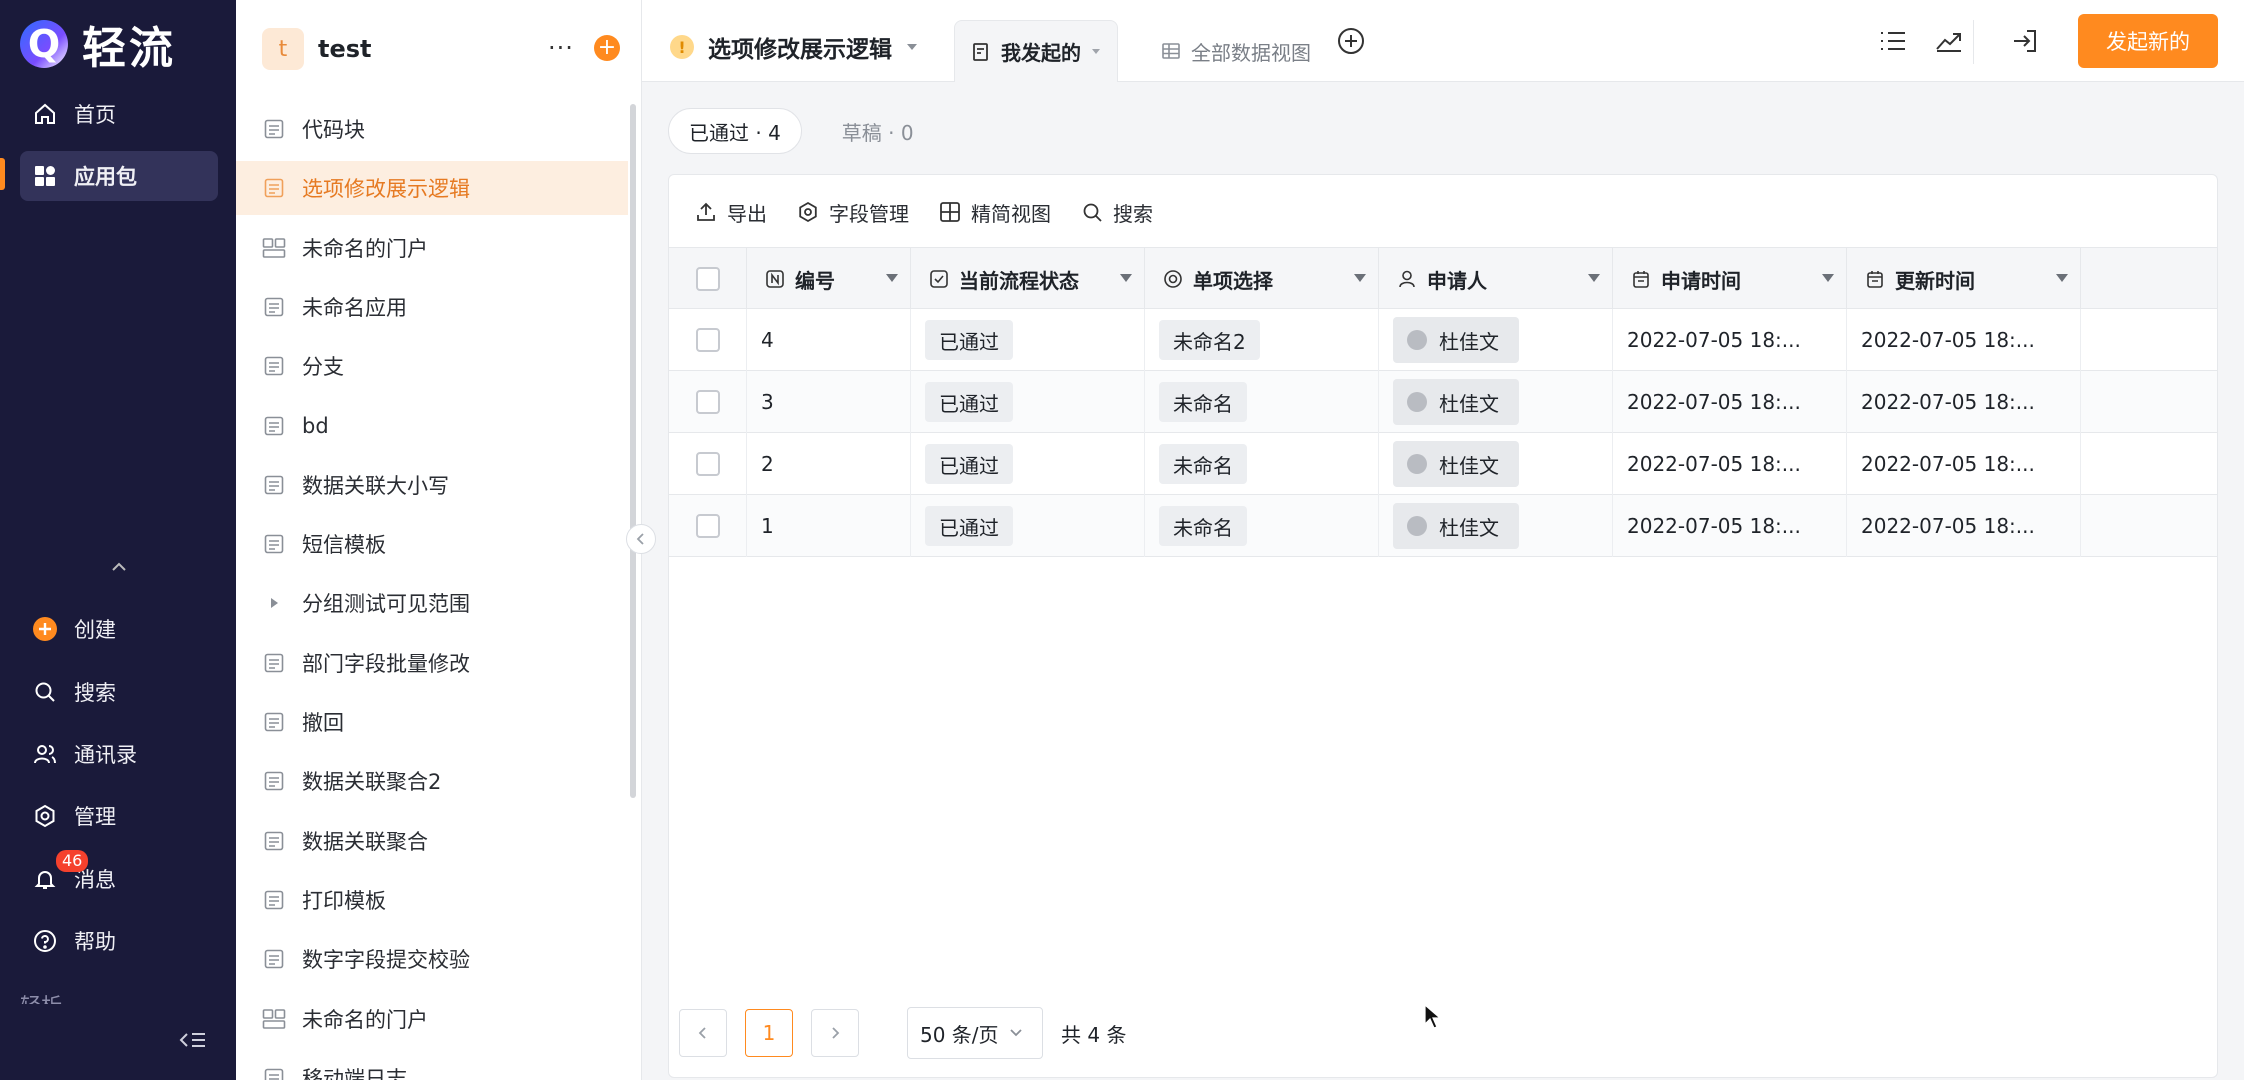 The height and width of the screenshot is (1080, 2244). I want to click on cell-applicant: 杜佳文, so click(1496, 464).